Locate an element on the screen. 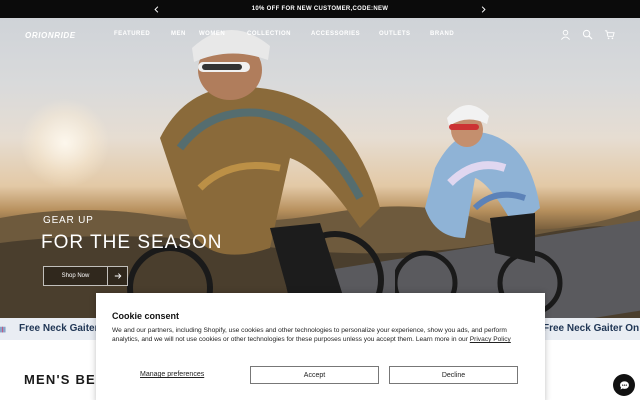 Image resolution: width=640 pixels, height=400 pixels. nav-item-women: WOMEN is located at coordinates (219, 34).